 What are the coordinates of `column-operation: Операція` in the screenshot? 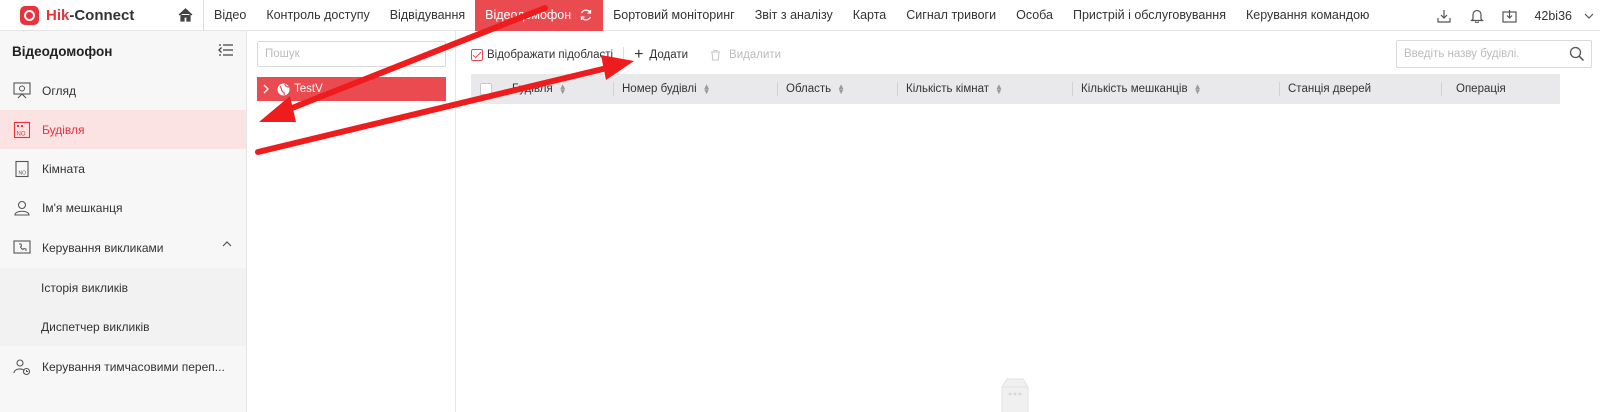 It's located at (1476, 89).